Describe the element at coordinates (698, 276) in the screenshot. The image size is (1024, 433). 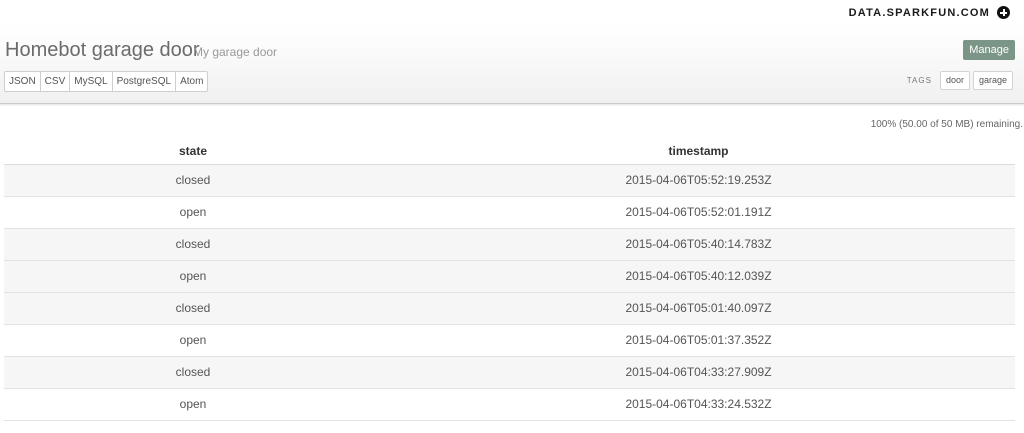
I see `cell-timestamp: 2015-04-06T05:40:12.039Z` at that location.